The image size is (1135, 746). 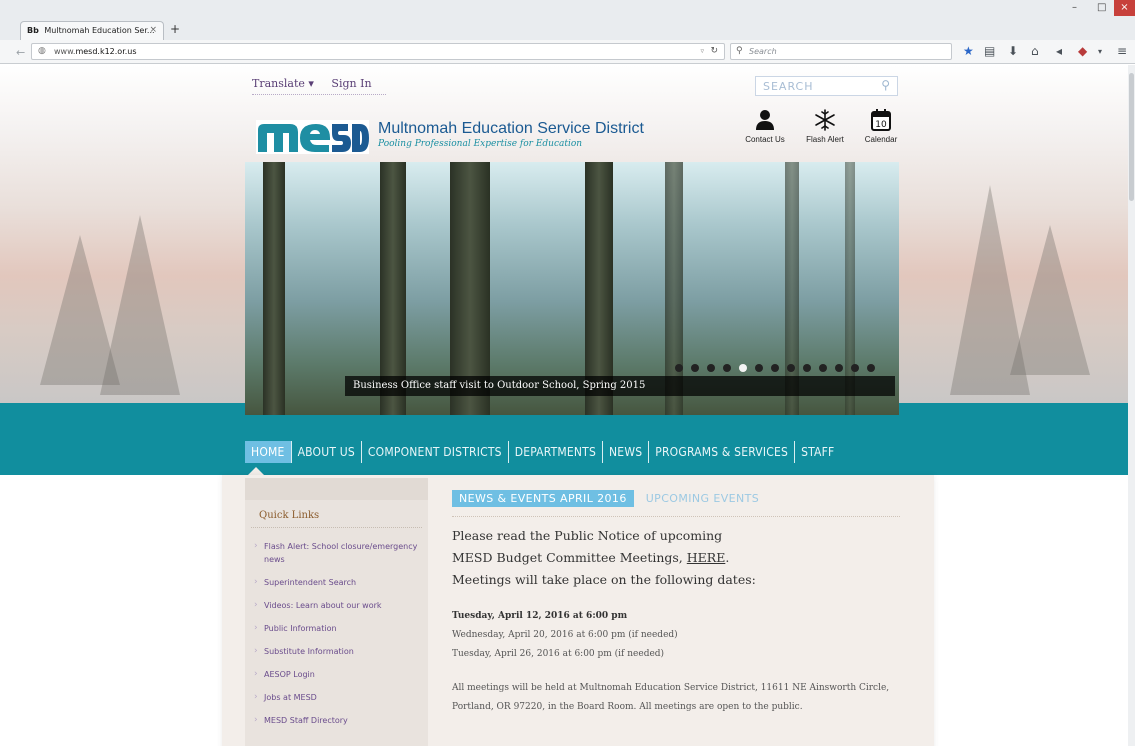 I want to click on quick-link-item: Substitute Information, so click(x=336, y=650).